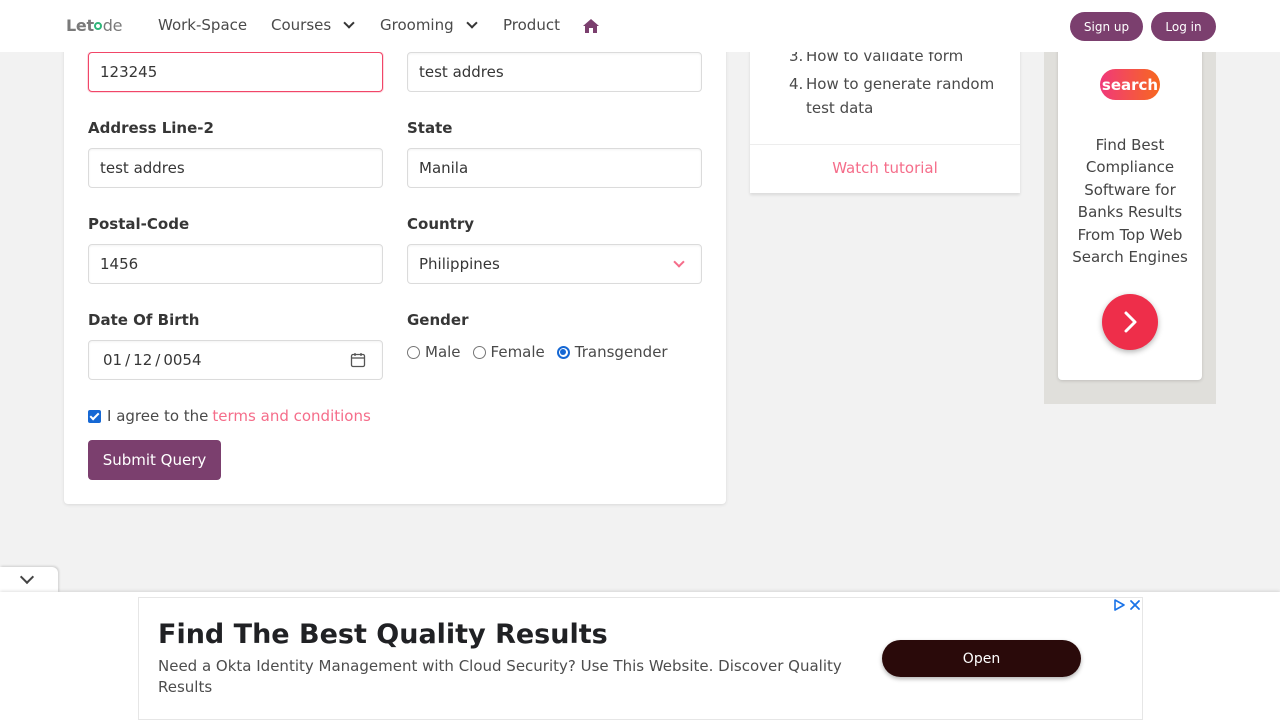 This screenshot has width=1280, height=720. Describe the element at coordinates (144, 320) in the screenshot. I see `dob-label: Date Of Birth` at that location.